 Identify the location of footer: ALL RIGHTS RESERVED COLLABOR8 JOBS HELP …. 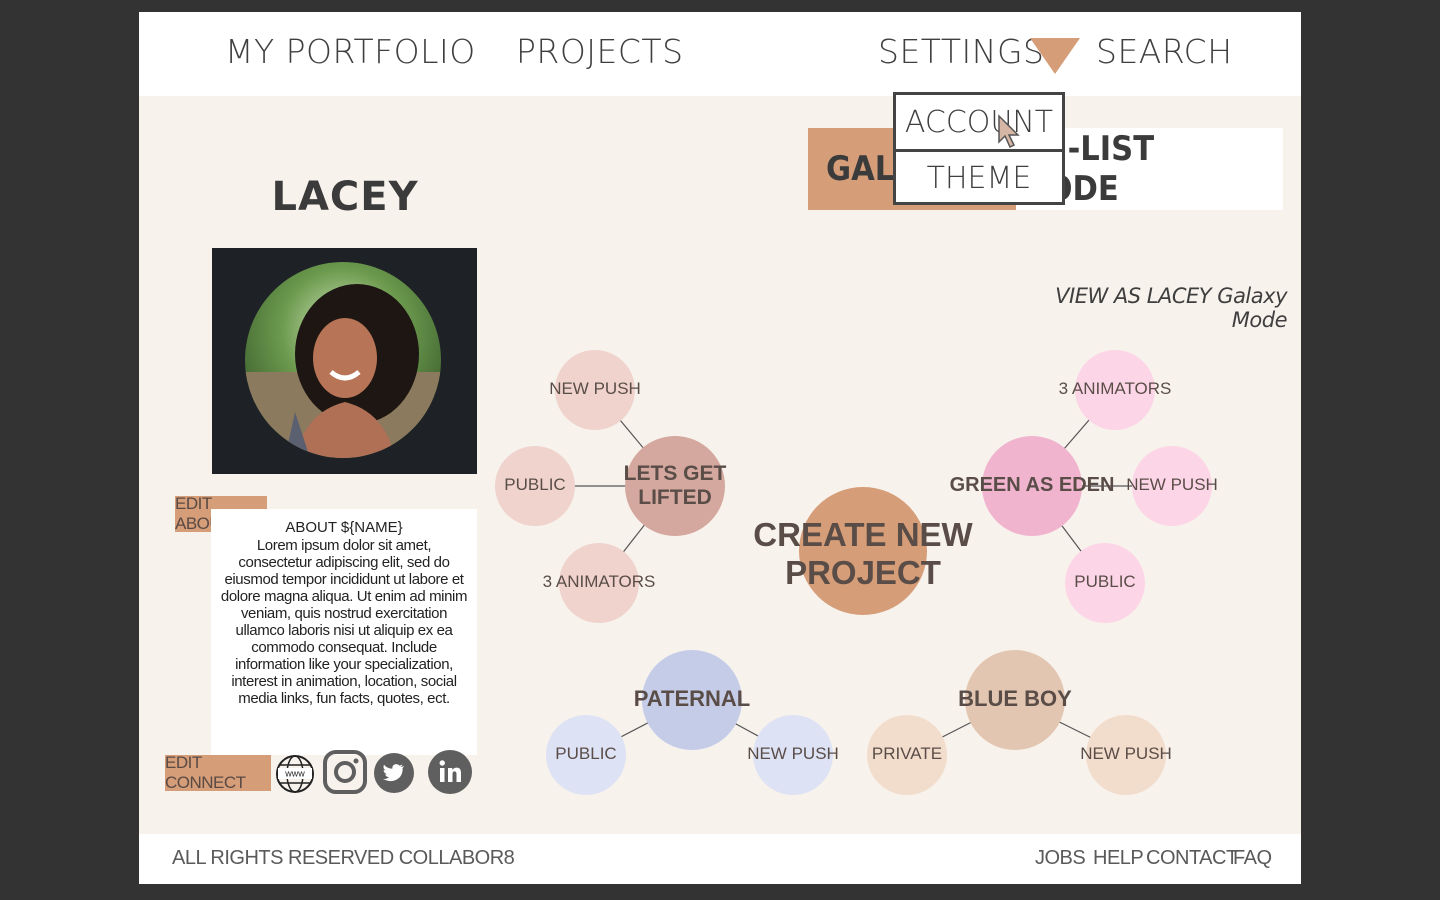
(720, 859).